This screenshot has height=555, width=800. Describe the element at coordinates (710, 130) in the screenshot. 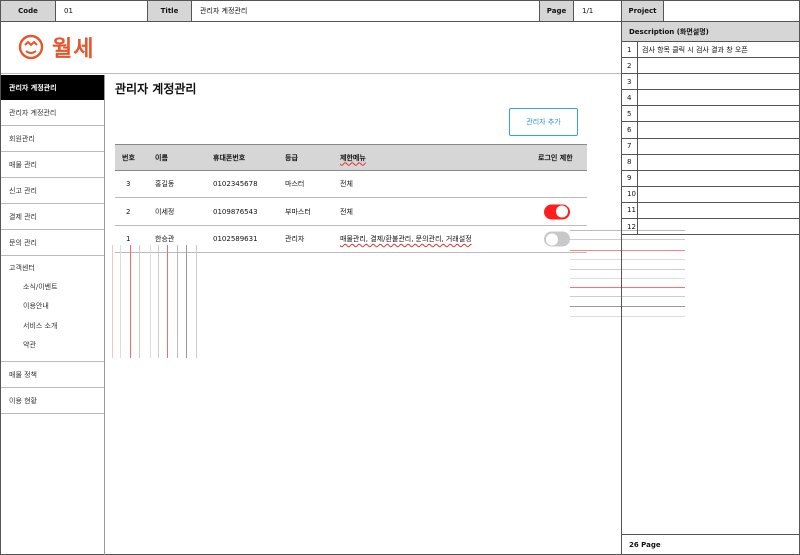

I see `description-row: 6` at that location.